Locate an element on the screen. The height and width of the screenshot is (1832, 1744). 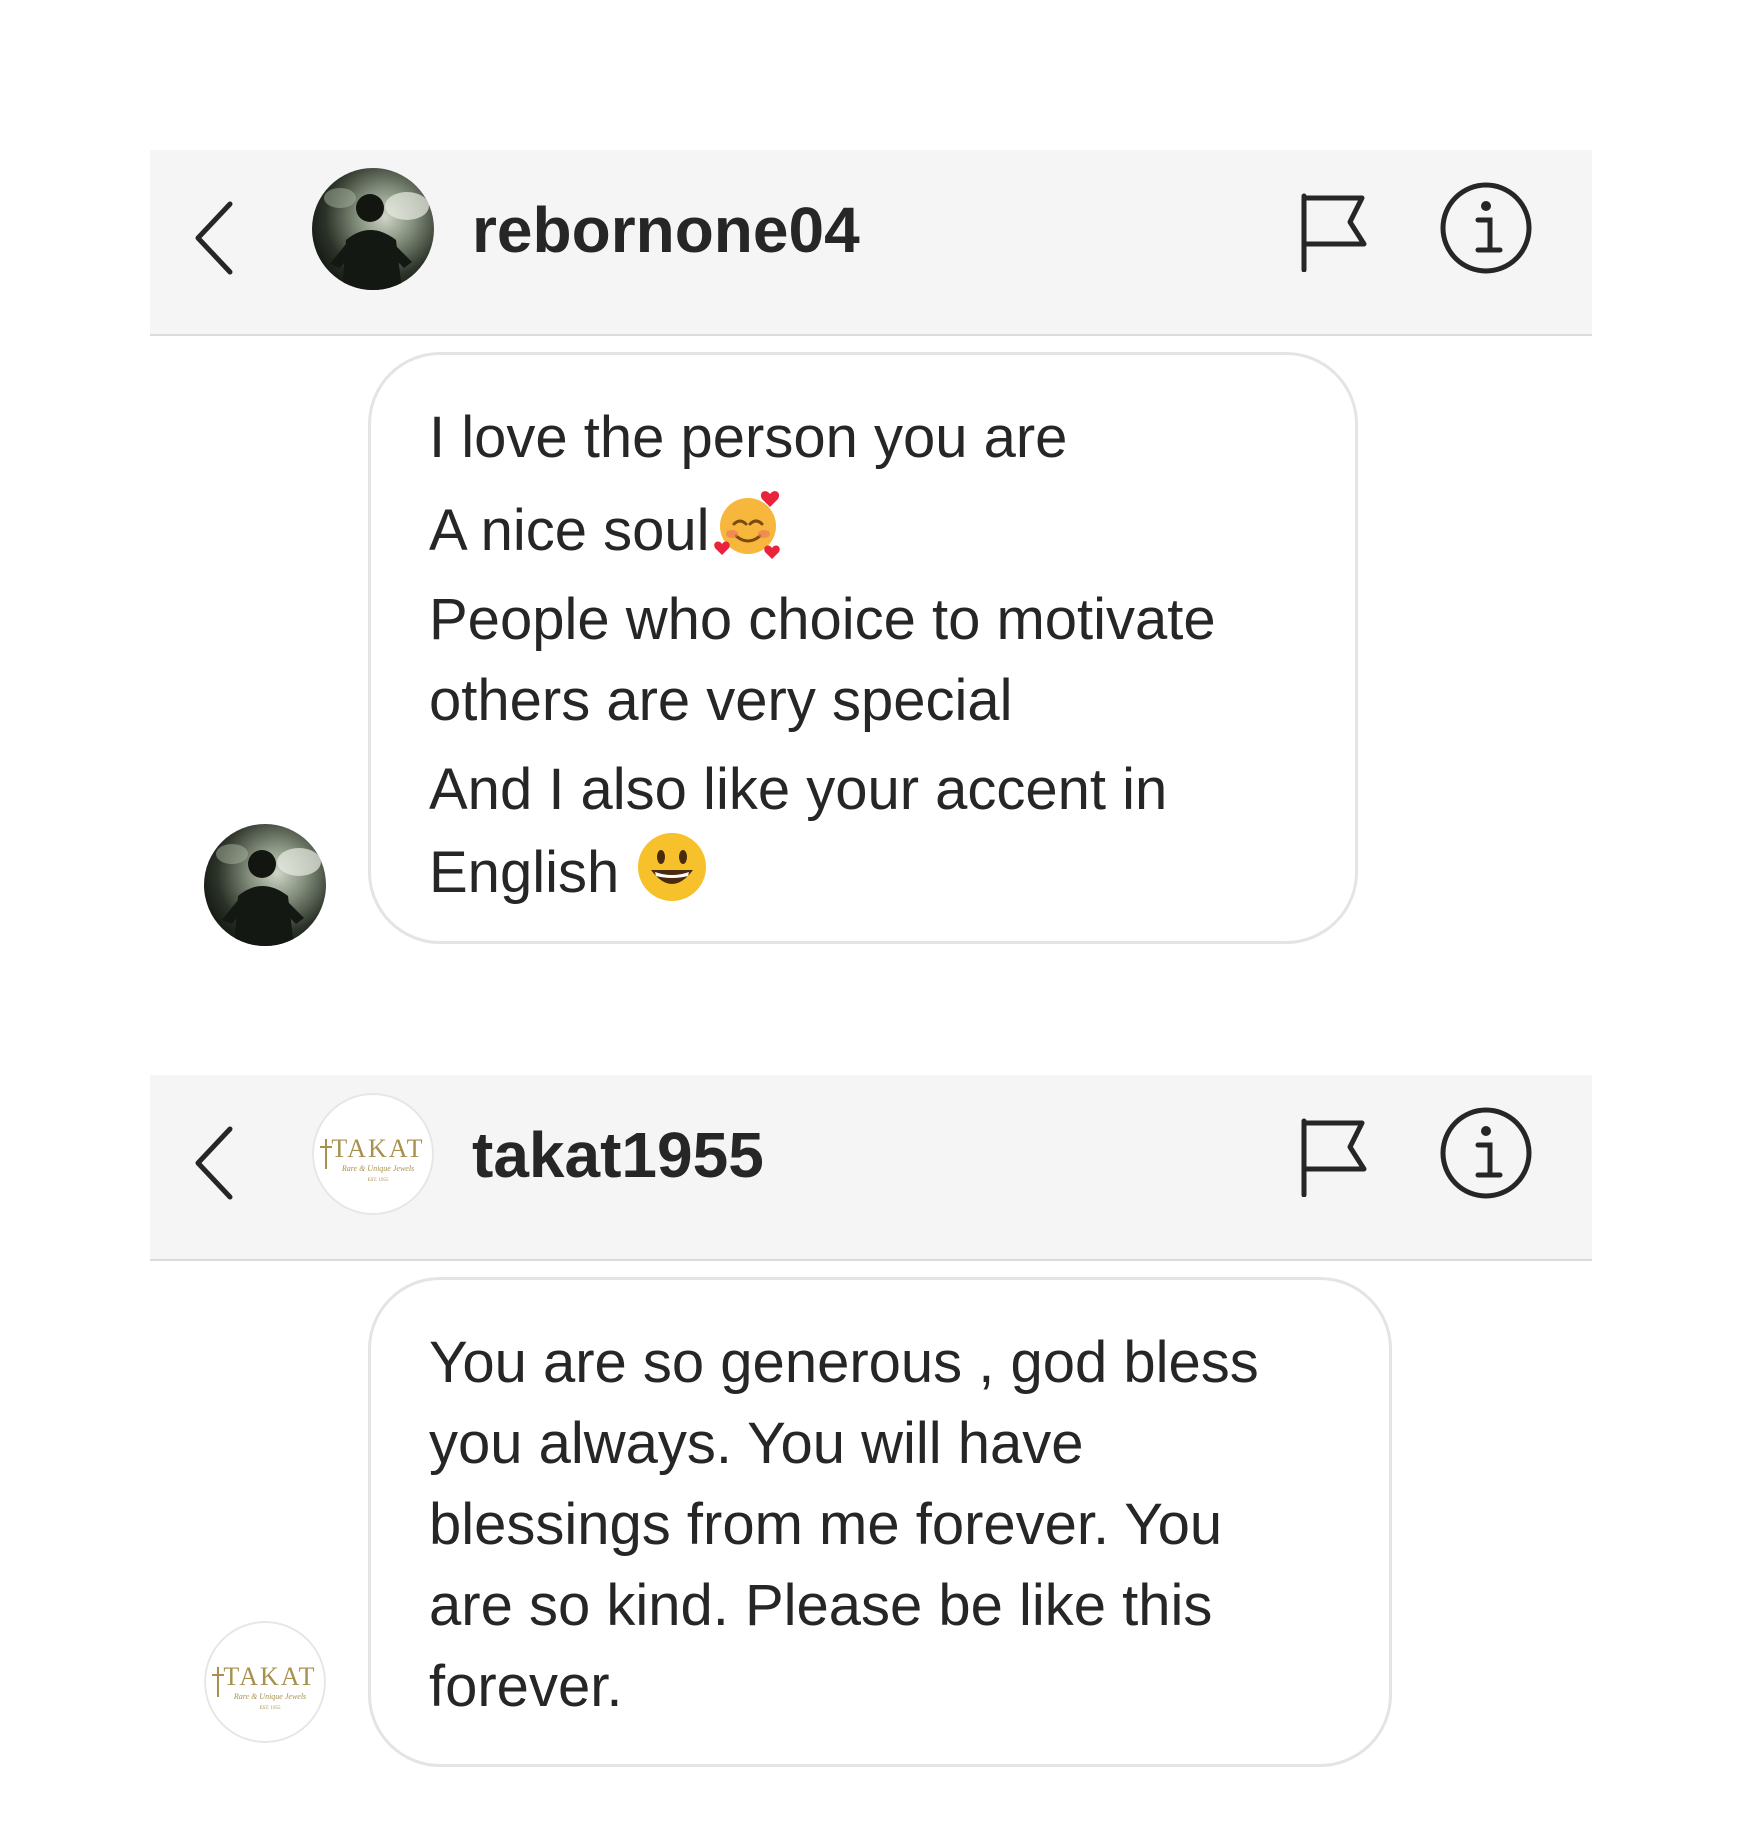
smiling-face-with-hearts-emoji is located at coordinates (746, 525).